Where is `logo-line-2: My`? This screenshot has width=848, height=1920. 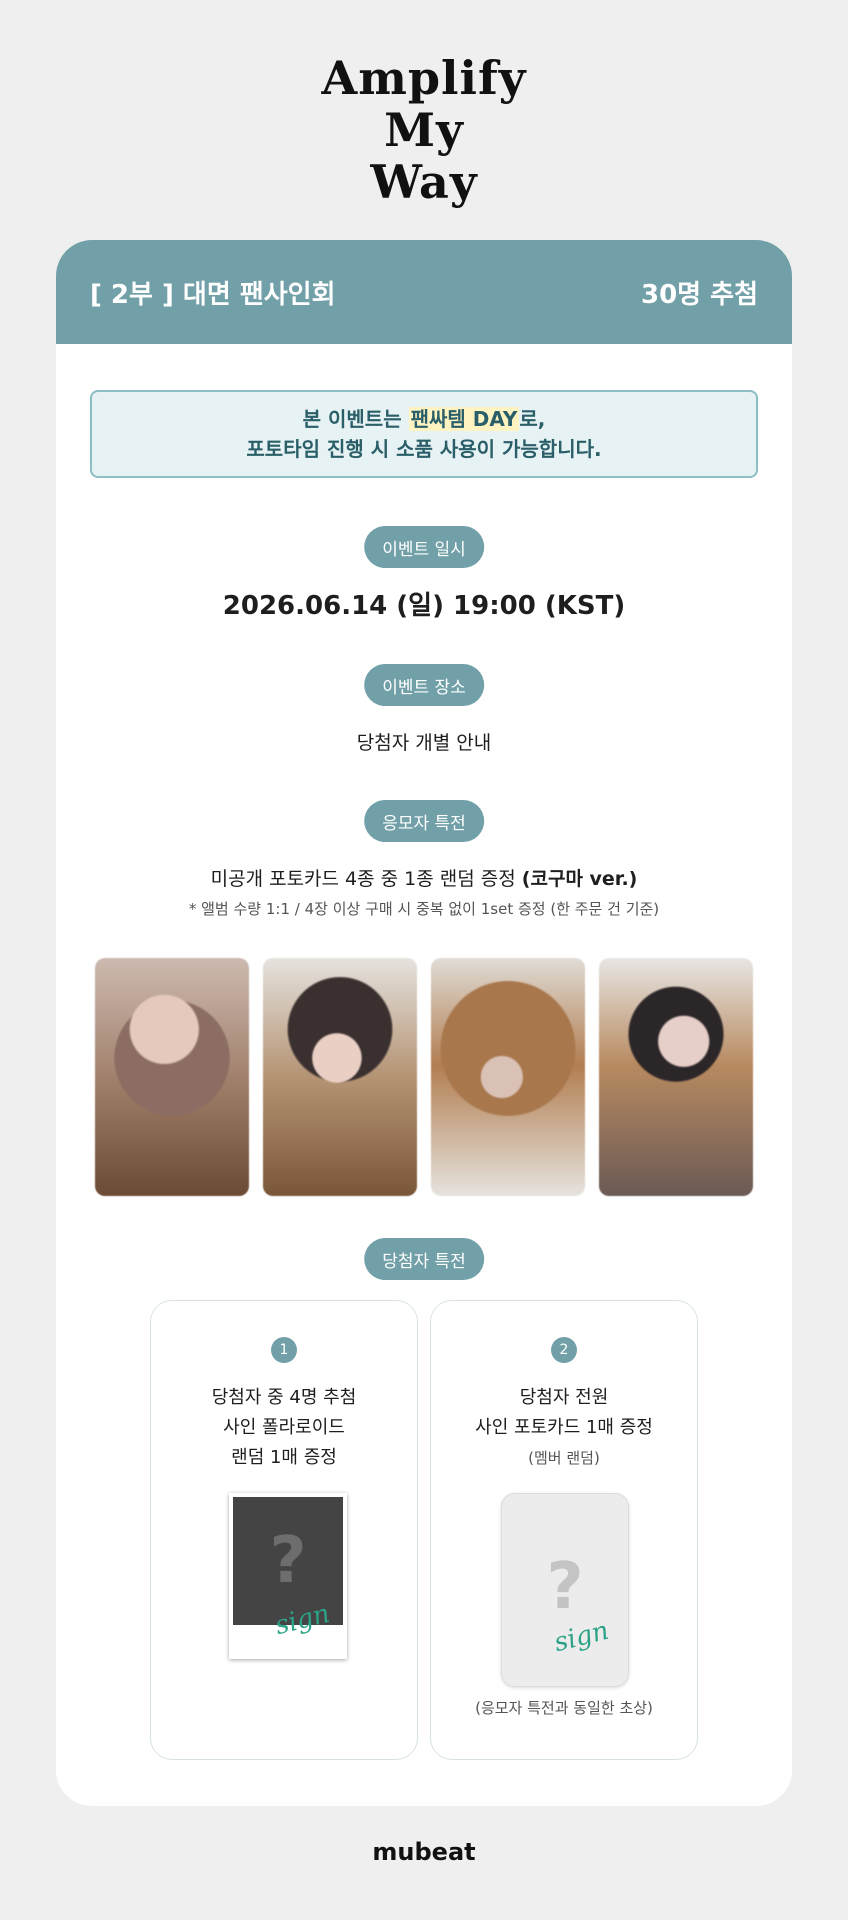 logo-line-2: My is located at coordinates (424, 130).